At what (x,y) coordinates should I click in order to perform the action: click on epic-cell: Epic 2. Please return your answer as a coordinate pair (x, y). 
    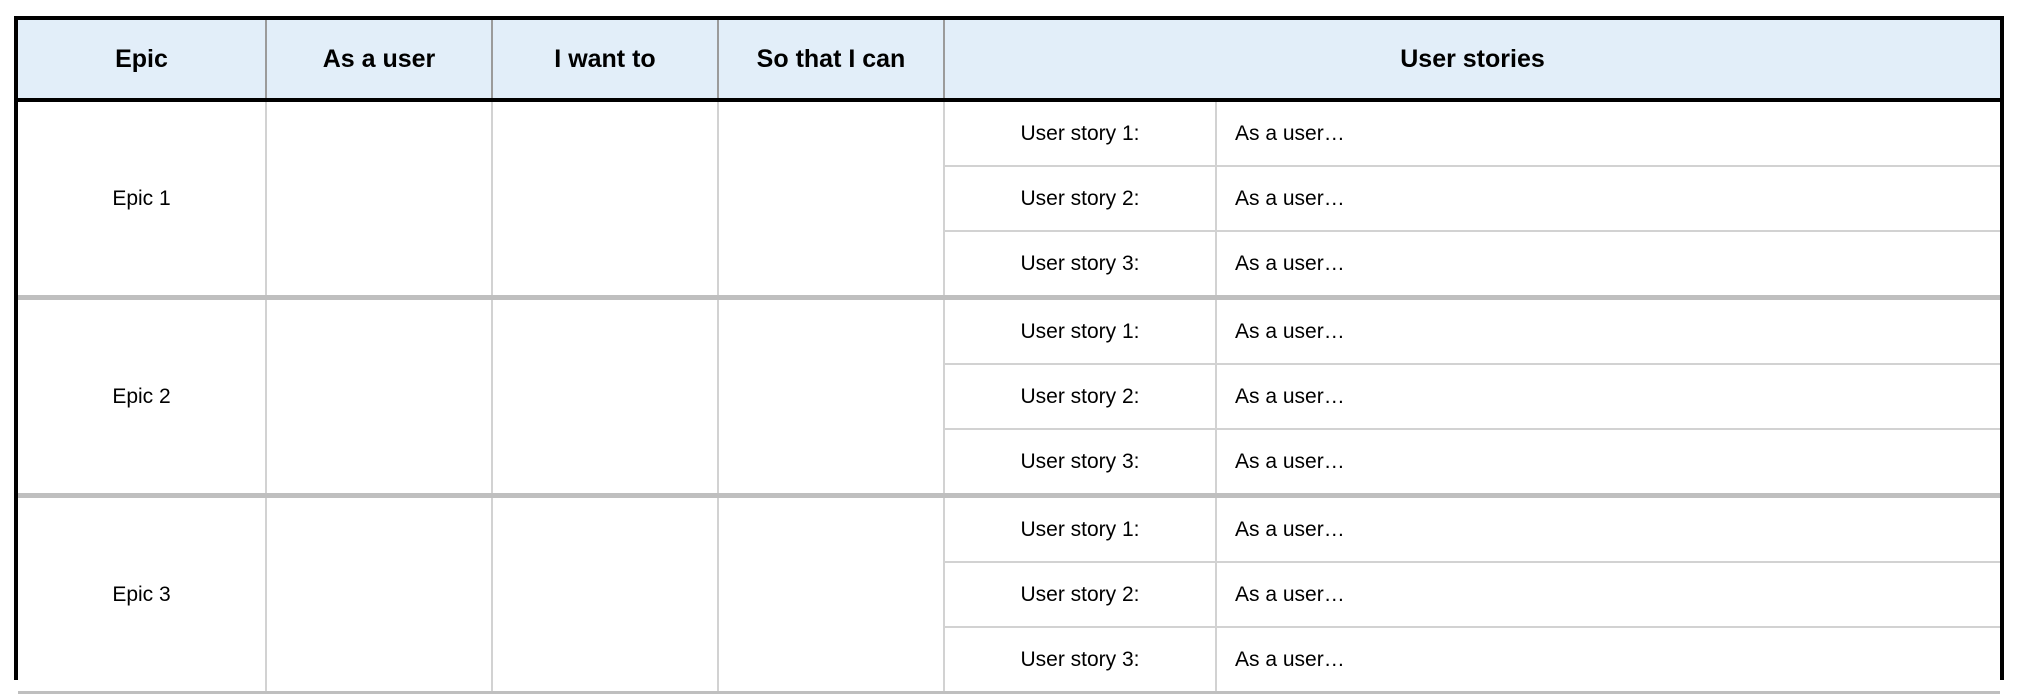
    Looking at the image, I should click on (142, 396).